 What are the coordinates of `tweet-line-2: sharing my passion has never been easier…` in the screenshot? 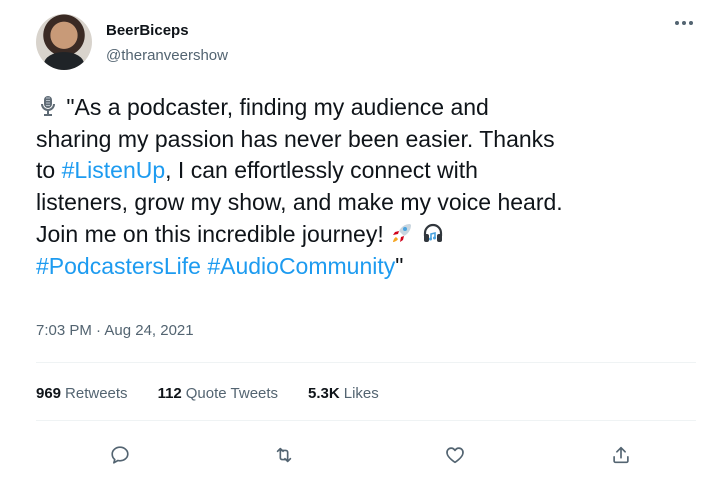 It's located at (295, 138).